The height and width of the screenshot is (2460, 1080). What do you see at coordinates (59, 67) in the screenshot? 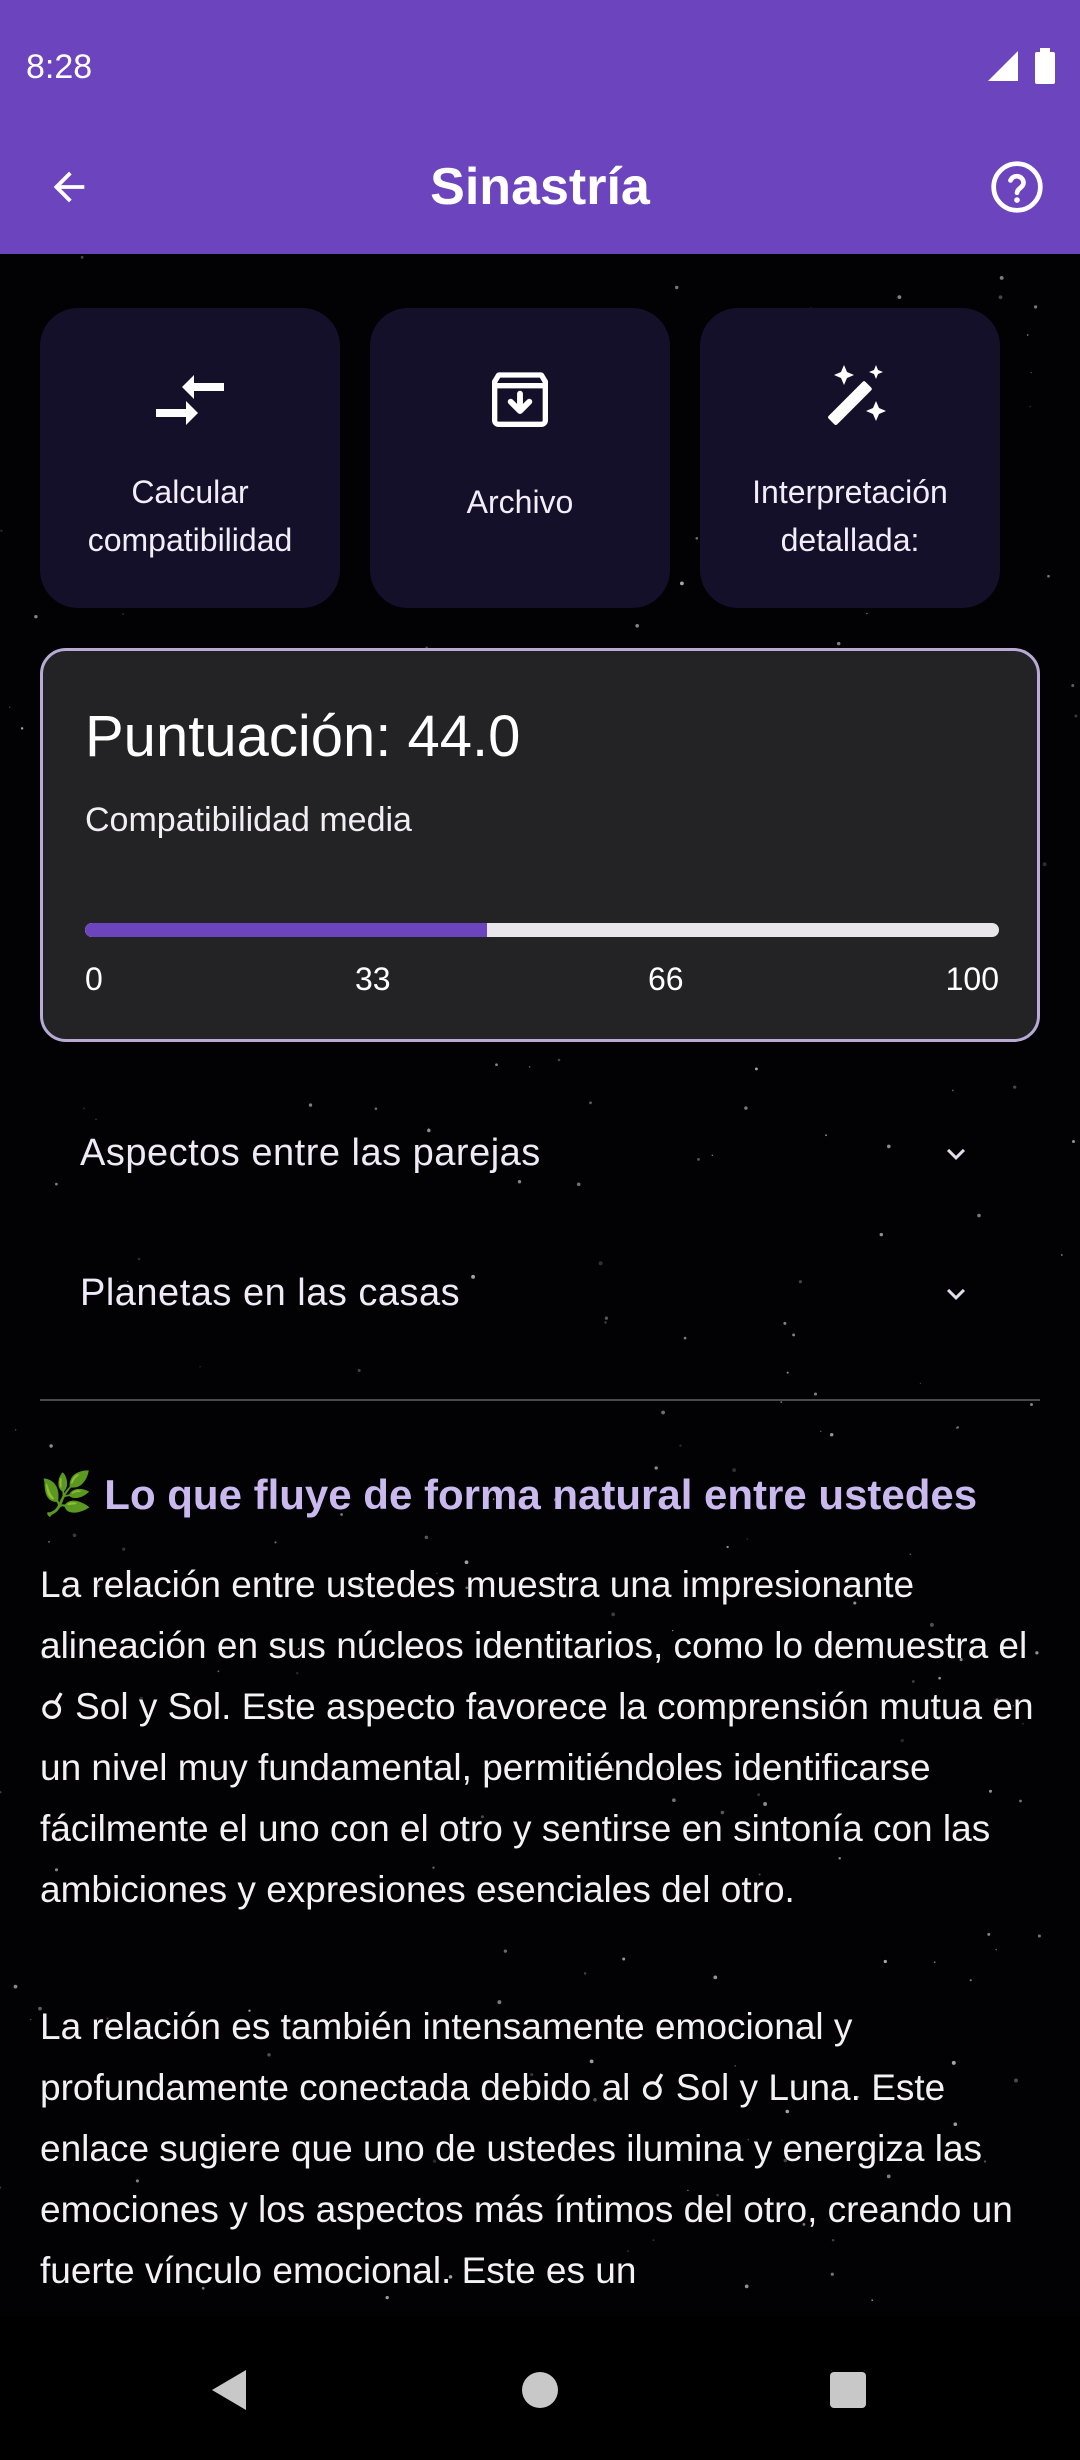
I see `status-time: 8:28` at bounding box center [59, 67].